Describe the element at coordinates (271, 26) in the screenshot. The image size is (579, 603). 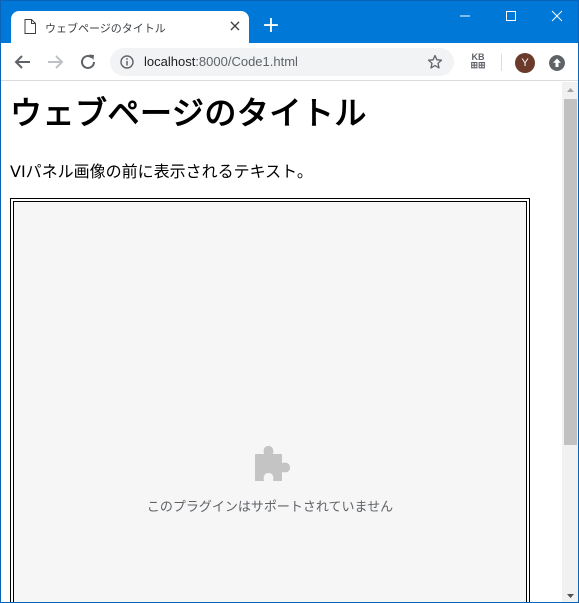
I see `new-tab-button: +` at that location.